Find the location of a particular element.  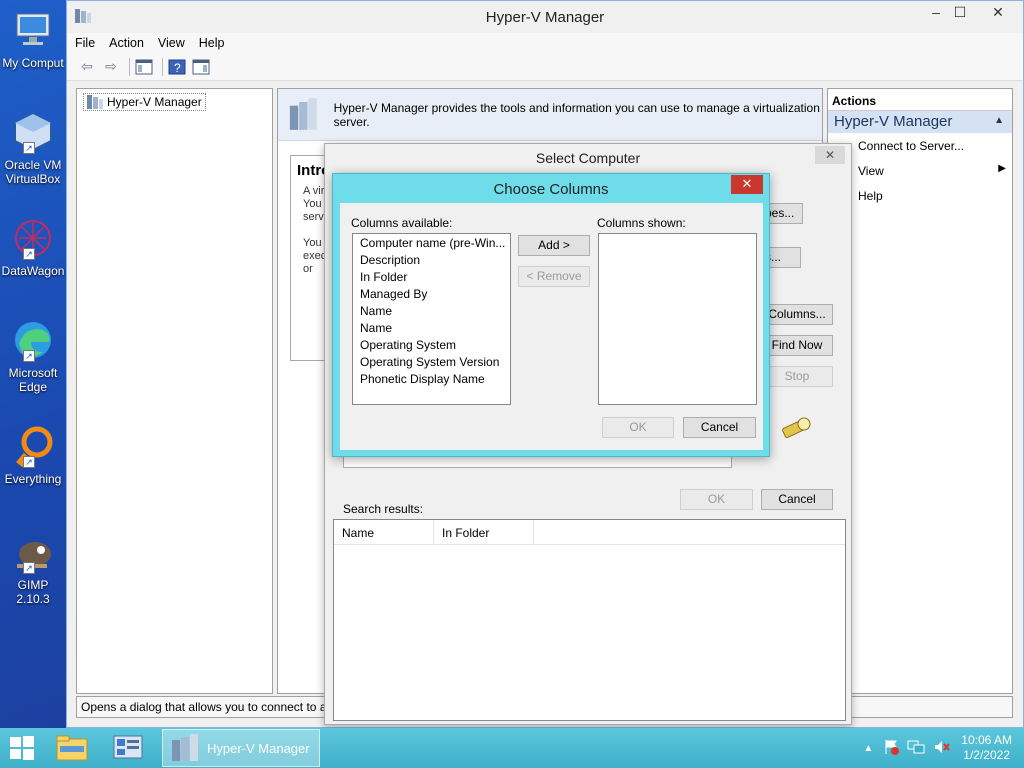

tree-item-label: Hyper-V Manager is located at coordinates (154, 102).